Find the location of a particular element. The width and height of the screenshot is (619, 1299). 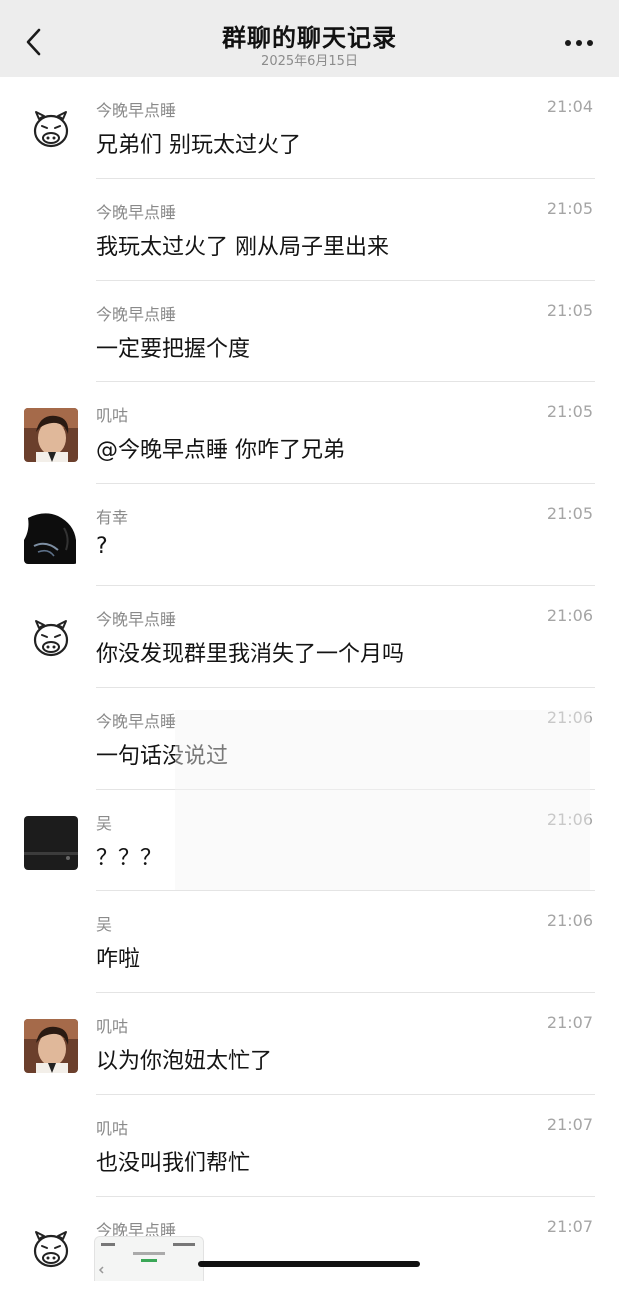

message-text: 一句话没说过 is located at coordinates (162, 756).